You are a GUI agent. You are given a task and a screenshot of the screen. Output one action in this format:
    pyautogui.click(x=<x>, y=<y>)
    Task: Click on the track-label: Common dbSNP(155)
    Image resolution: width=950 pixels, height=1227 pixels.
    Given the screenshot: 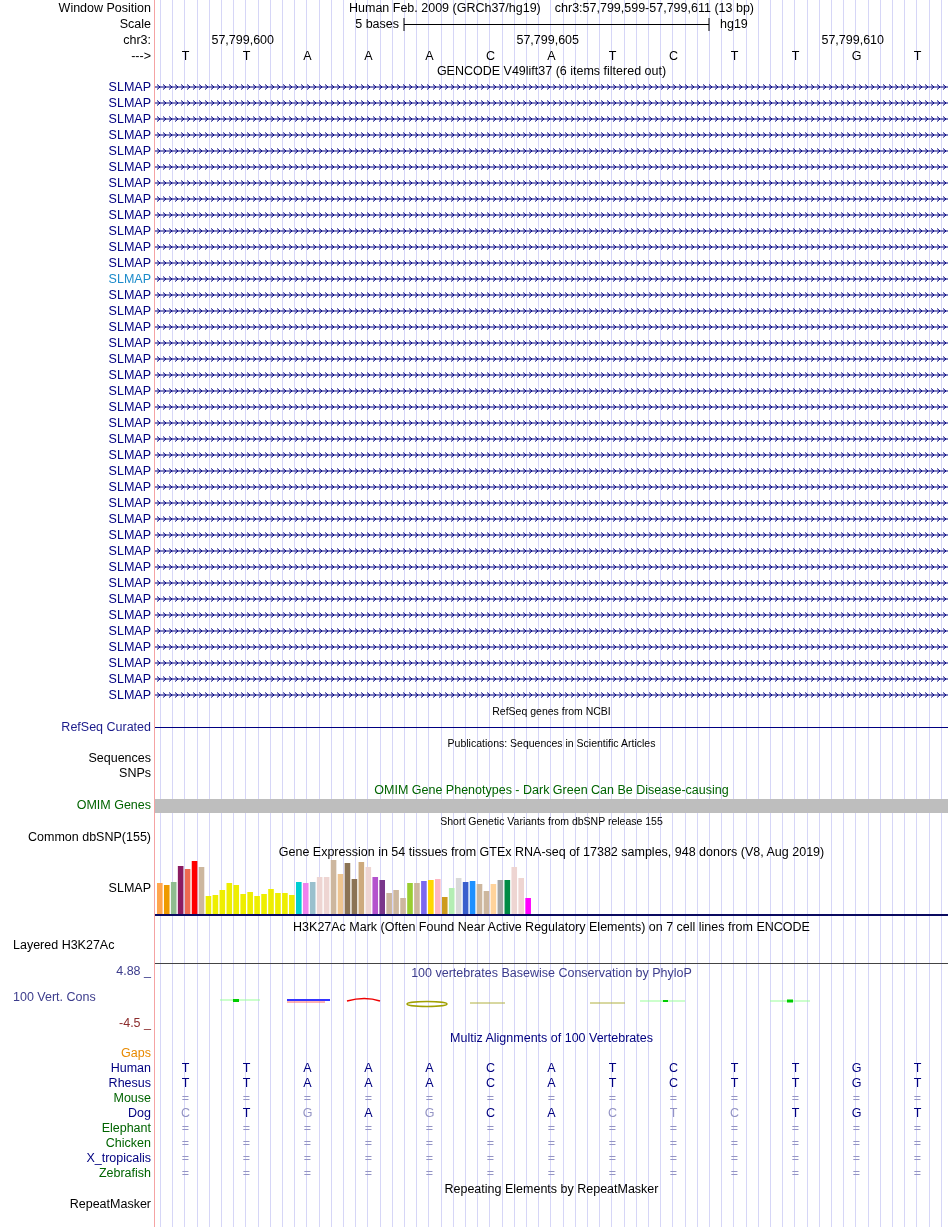 What is the action you would take?
    pyautogui.click(x=89, y=837)
    